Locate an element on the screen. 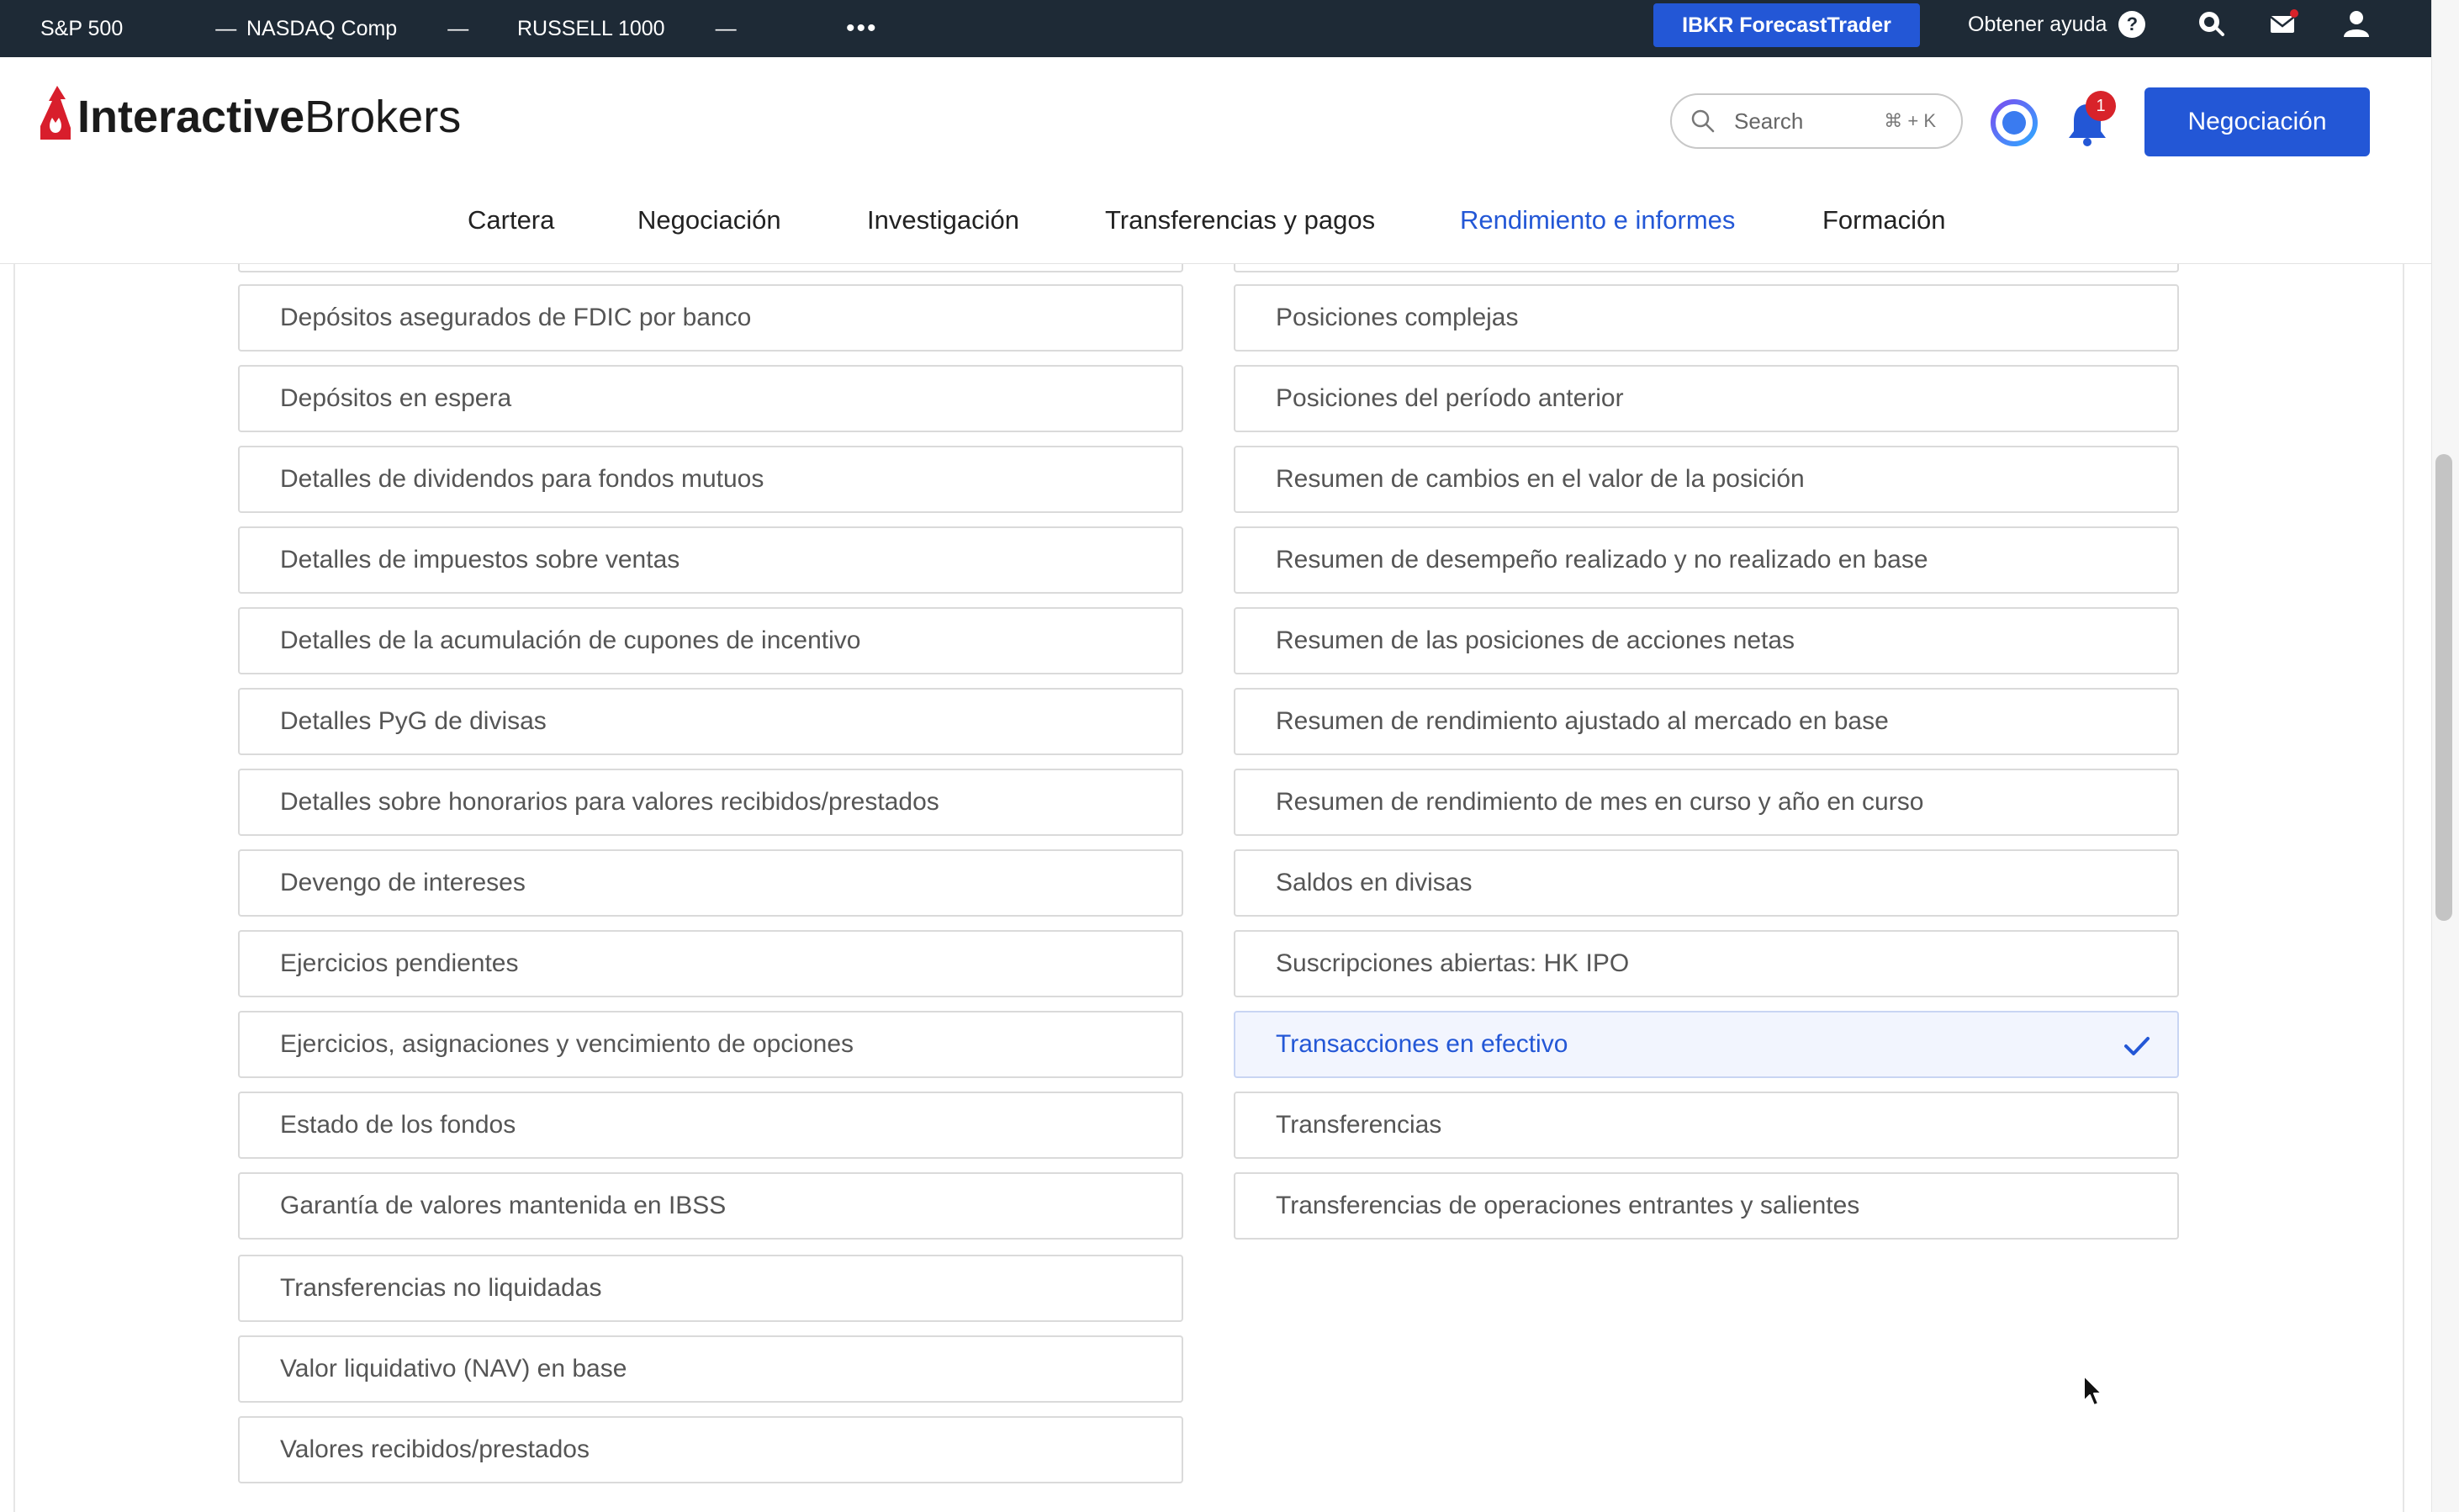  report-option: Posiciones del período anterior is located at coordinates (1707, 398).